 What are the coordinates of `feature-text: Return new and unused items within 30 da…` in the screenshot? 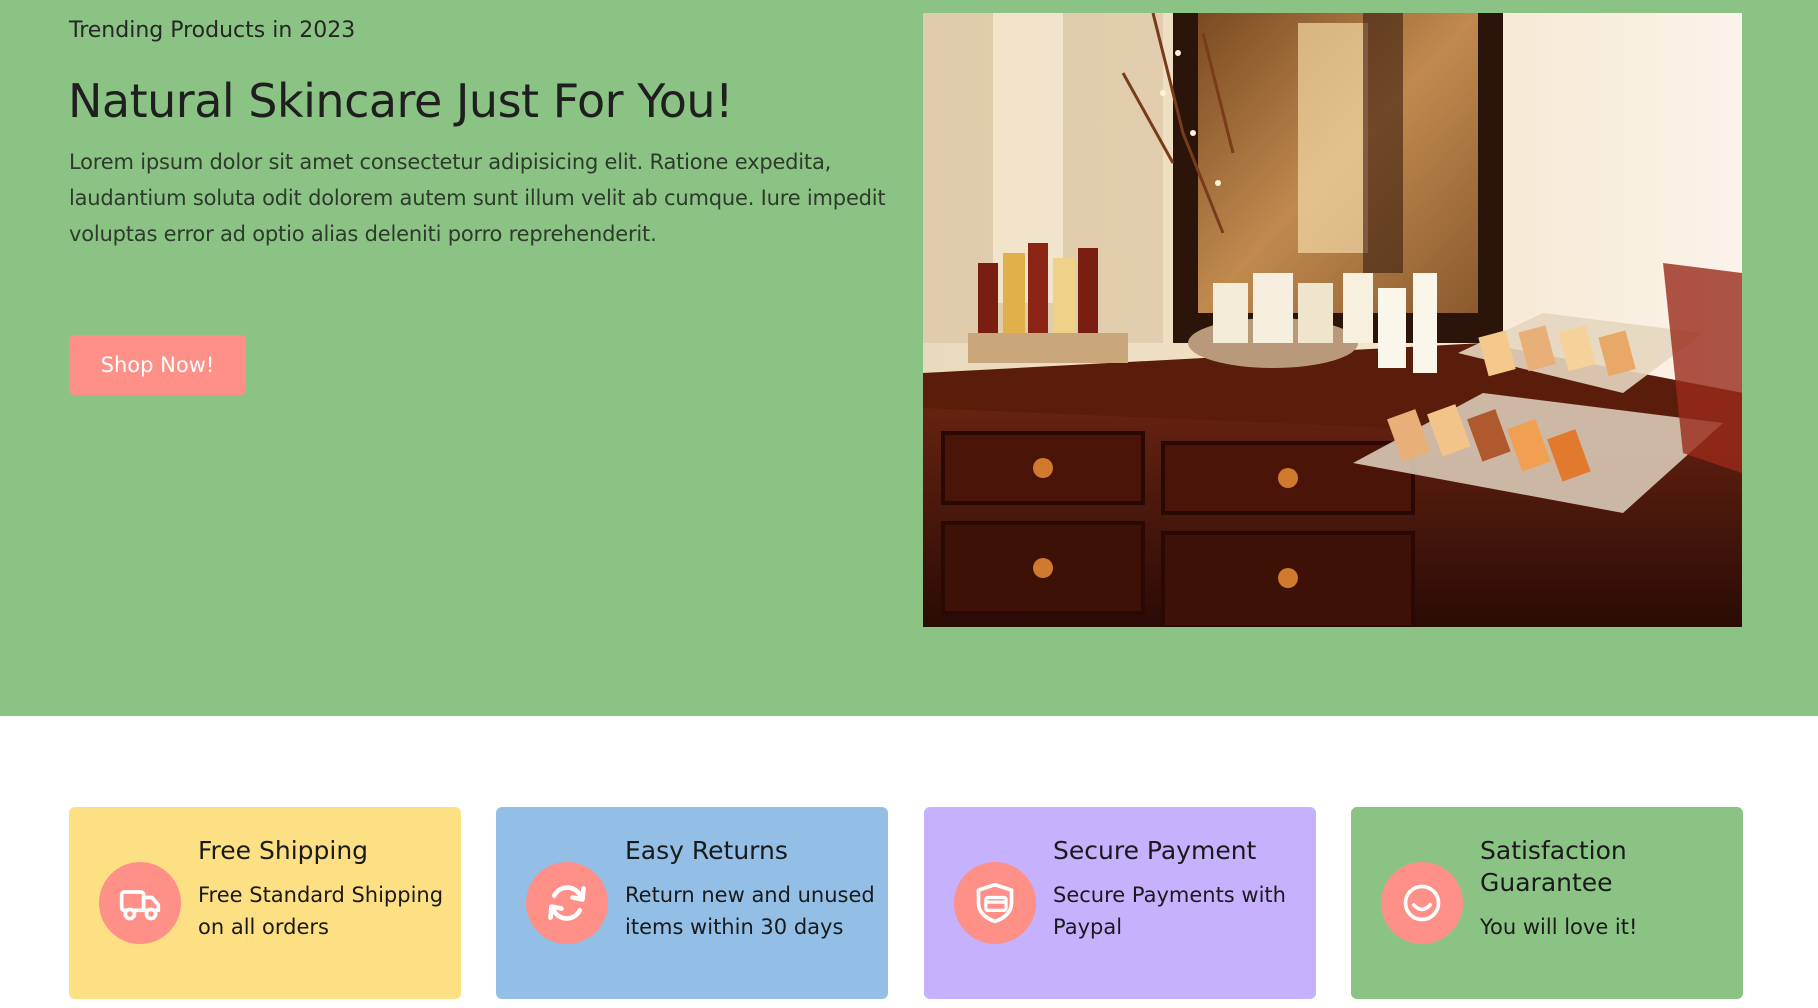 It's located at (750, 911).